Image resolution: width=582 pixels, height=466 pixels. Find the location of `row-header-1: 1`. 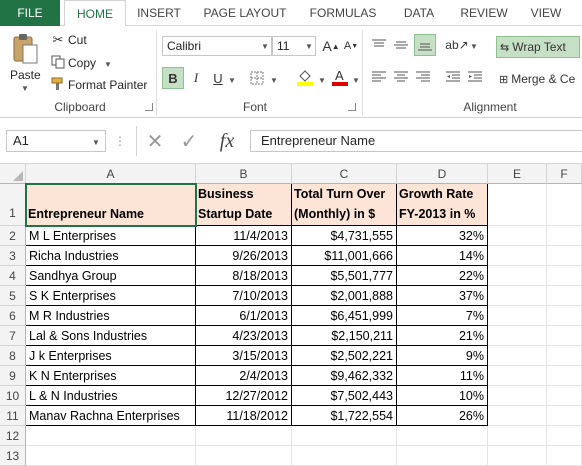

row-header-1: 1 is located at coordinates (13, 205).